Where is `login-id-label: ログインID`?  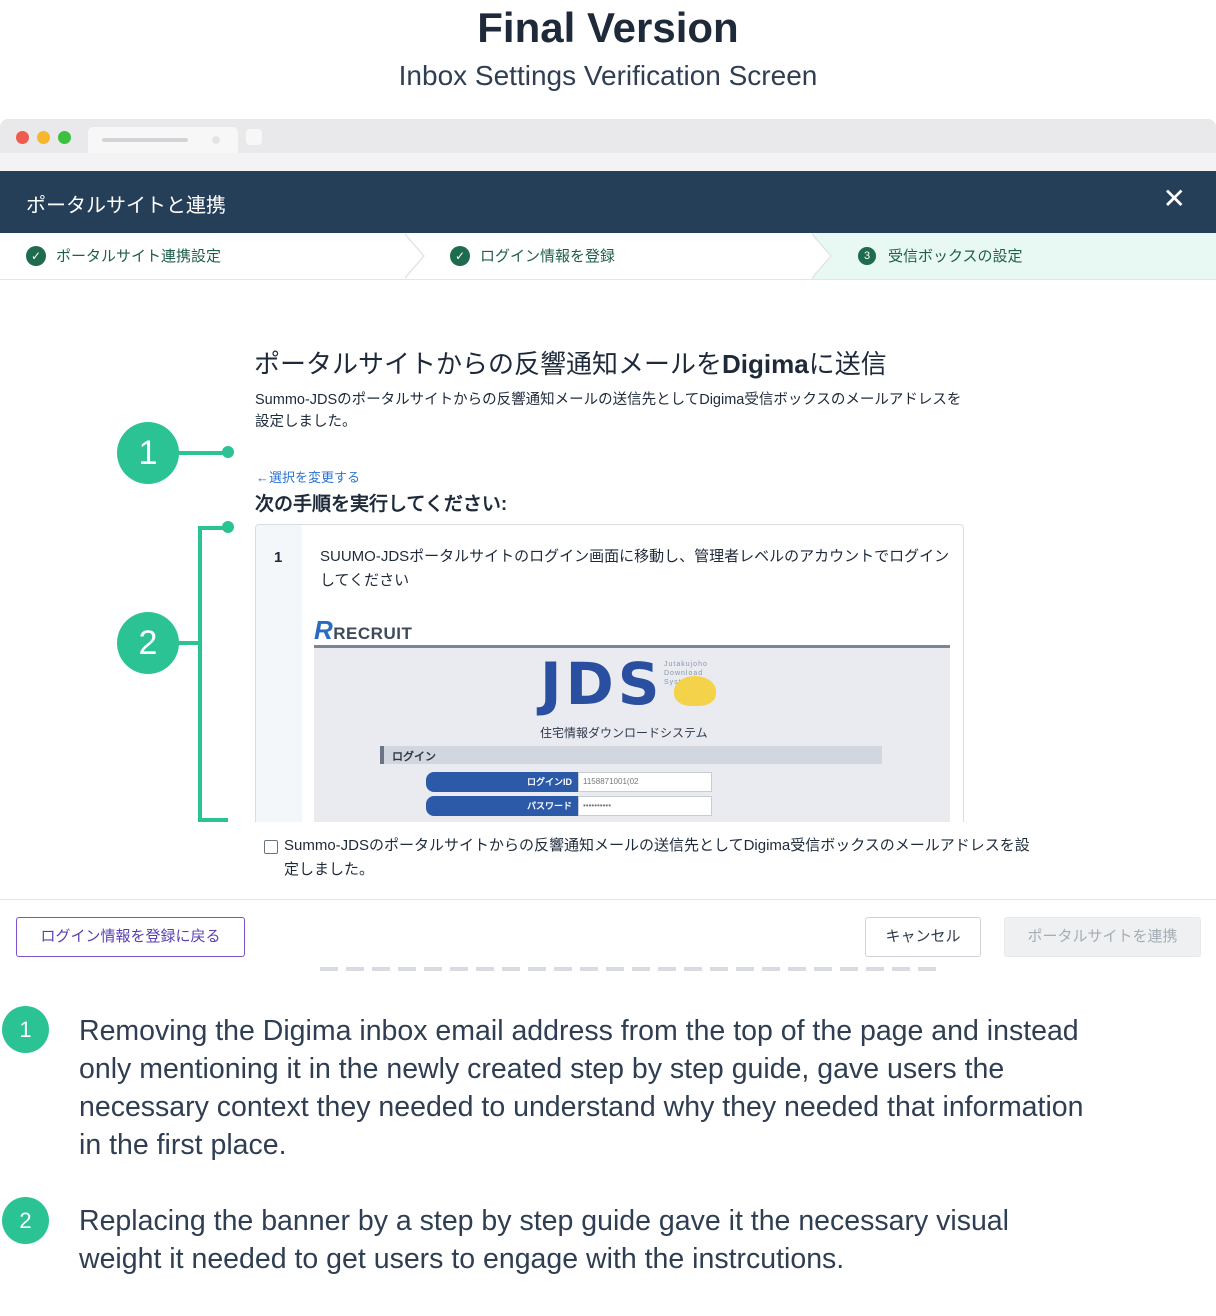 login-id-label: ログインID is located at coordinates (502, 782).